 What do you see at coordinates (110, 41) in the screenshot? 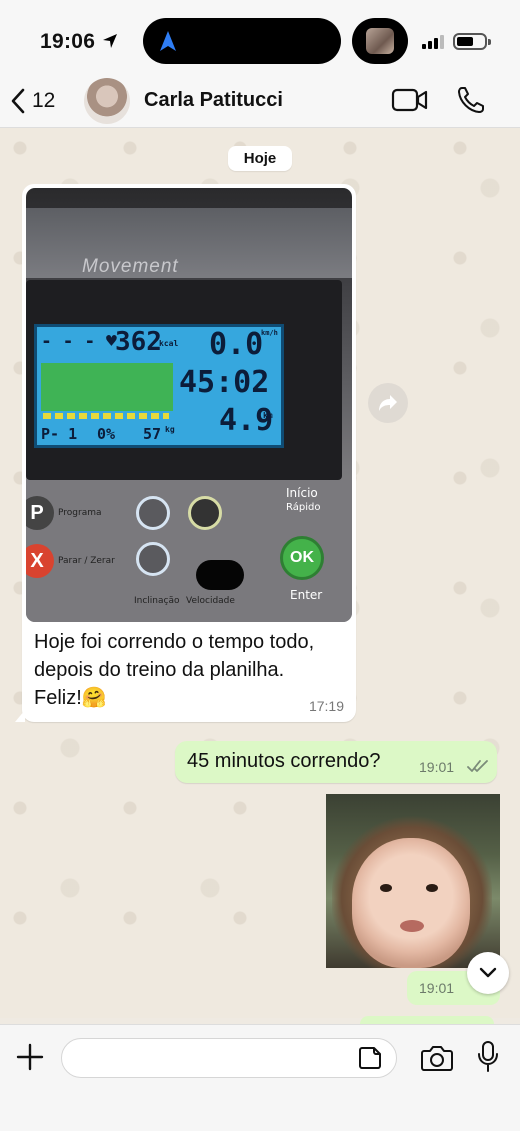
I see `location-arrow-icon` at bounding box center [110, 41].